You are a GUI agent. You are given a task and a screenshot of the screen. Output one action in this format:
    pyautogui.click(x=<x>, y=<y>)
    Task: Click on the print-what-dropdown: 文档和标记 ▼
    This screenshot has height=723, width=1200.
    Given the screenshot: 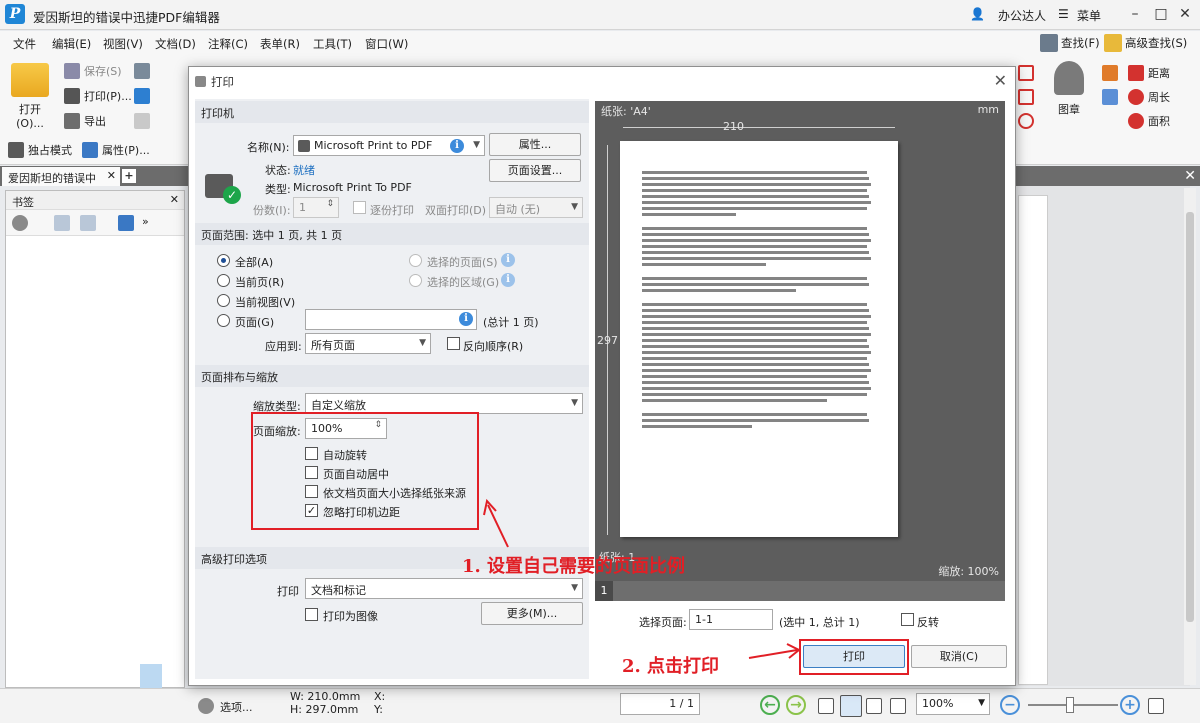 What is the action you would take?
    pyautogui.click(x=444, y=588)
    